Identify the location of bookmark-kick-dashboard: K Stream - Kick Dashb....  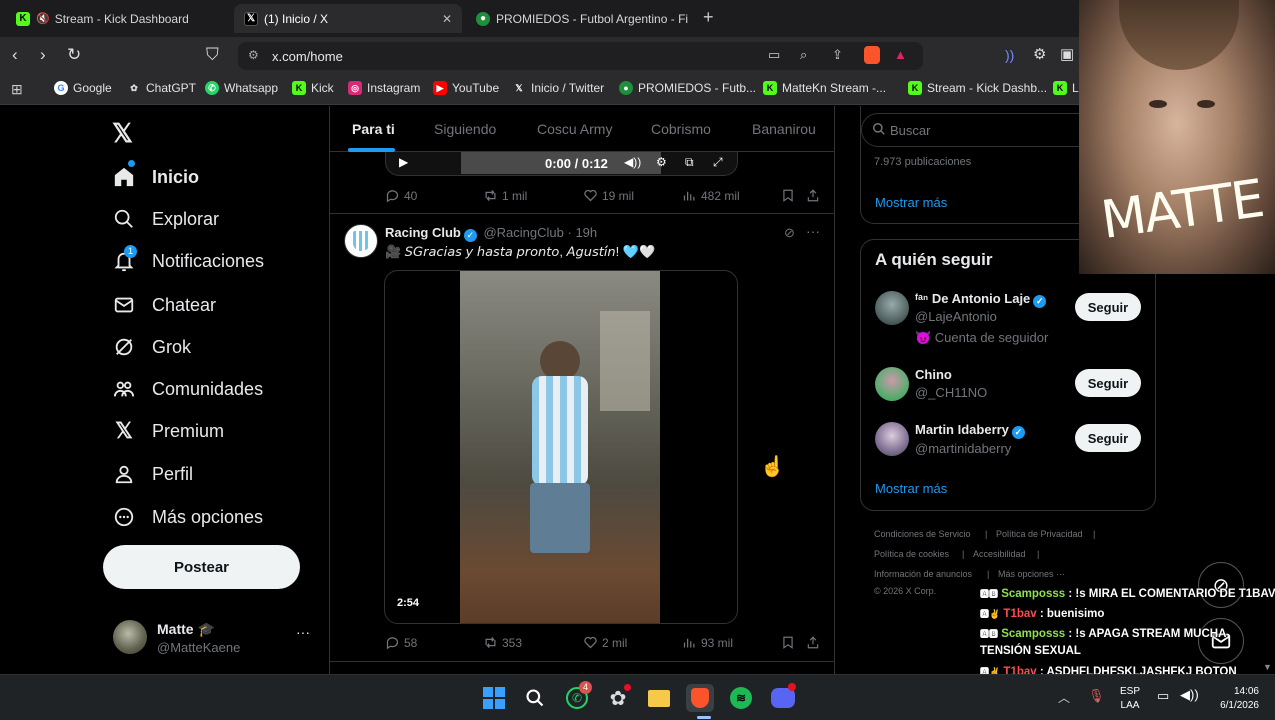
(977, 88).